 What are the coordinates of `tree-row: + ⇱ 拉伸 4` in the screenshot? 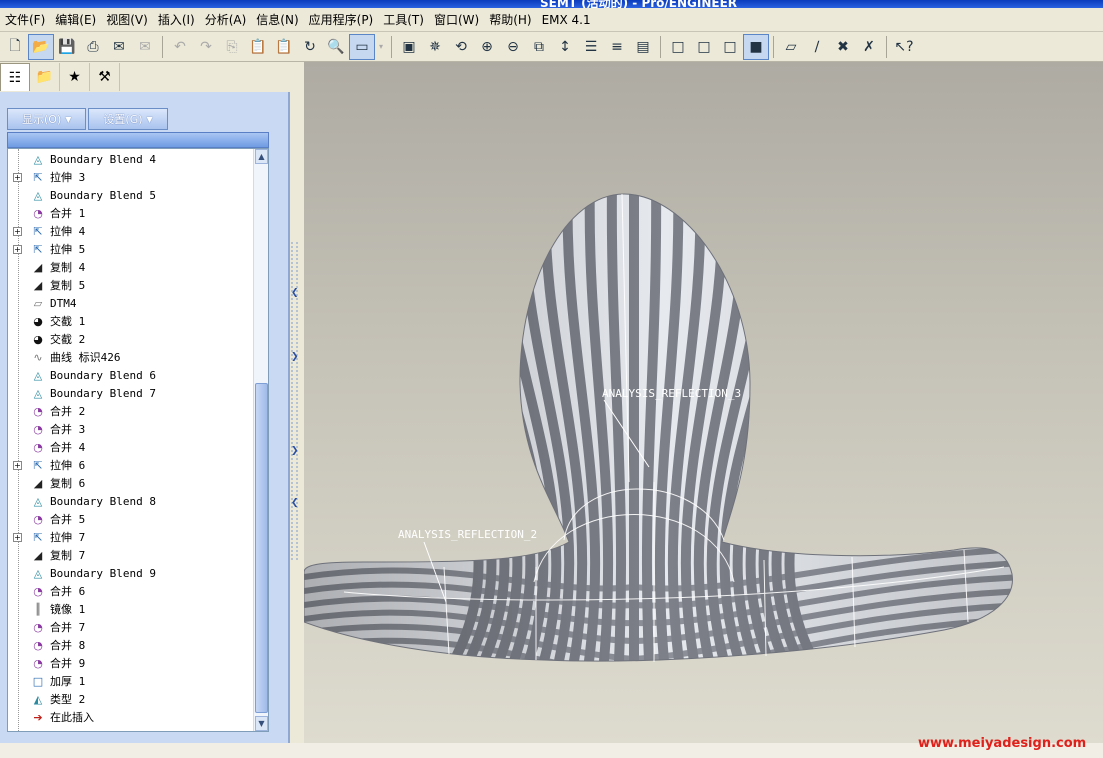 It's located at (131, 231).